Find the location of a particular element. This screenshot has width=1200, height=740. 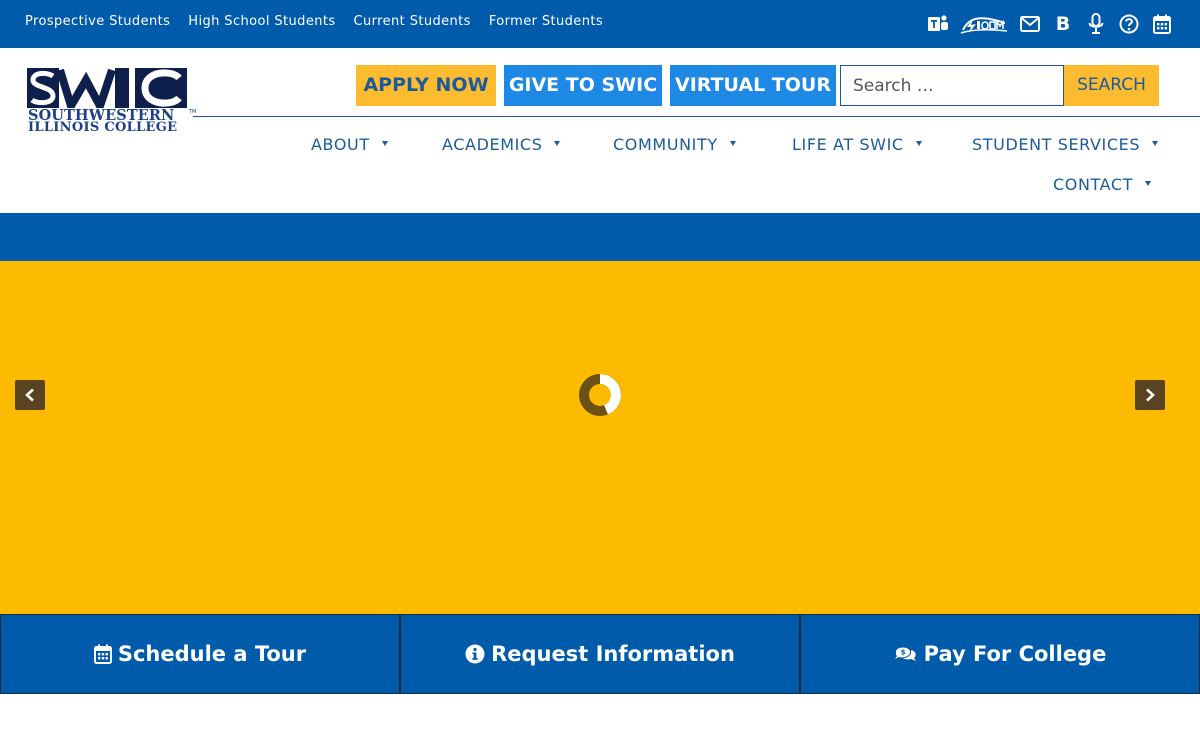

prospective-students-link: Prospective Students is located at coordinates (97, 21).